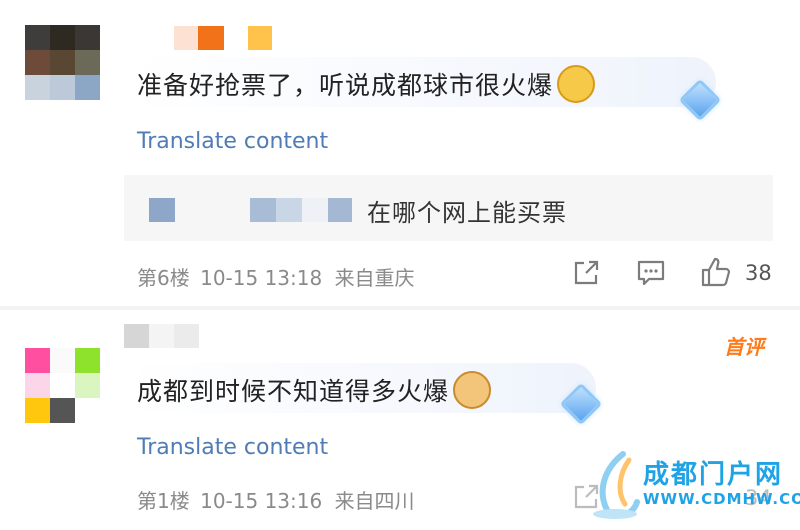 The height and width of the screenshot is (530, 800). Describe the element at coordinates (374, 501) in the screenshot. I see `location: 来自四川` at that location.